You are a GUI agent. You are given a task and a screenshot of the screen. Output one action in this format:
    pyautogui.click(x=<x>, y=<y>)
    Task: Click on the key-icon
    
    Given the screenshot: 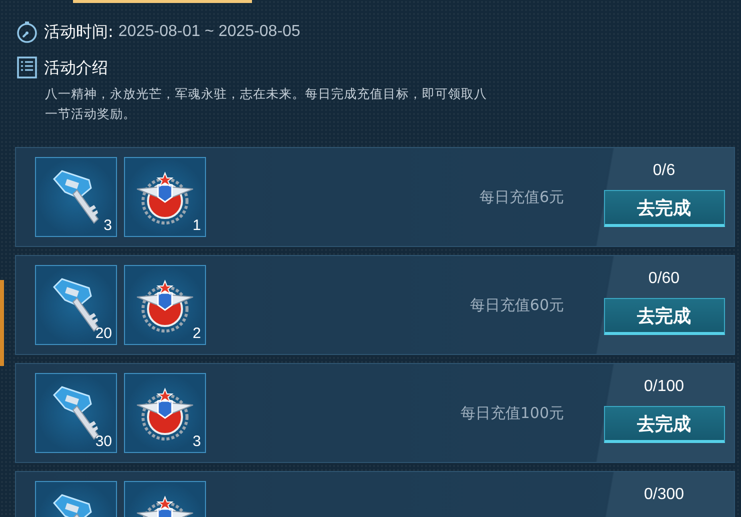 What is the action you would take?
    pyautogui.click(x=76, y=197)
    